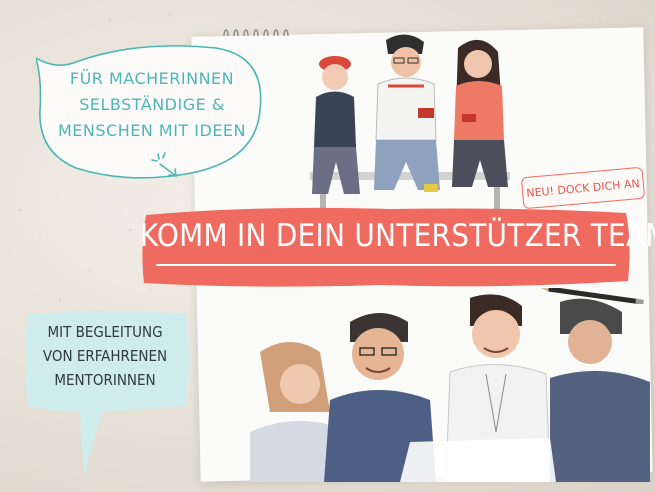 The width and height of the screenshot is (655, 492). Describe the element at coordinates (105, 332) in the screenshot. I see `speech-box-line-1: MIT BEGLEITUNG` at that location.